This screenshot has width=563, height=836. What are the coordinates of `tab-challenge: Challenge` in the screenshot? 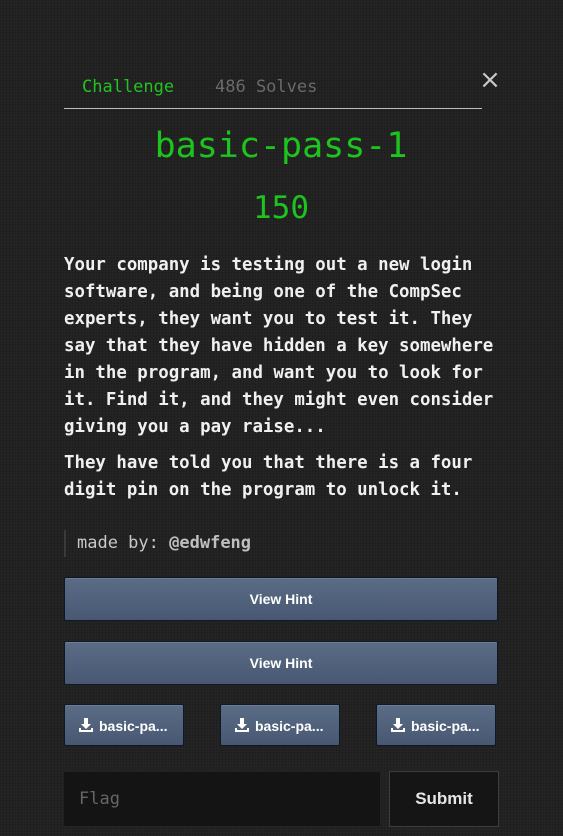 It's located at (128, 87).